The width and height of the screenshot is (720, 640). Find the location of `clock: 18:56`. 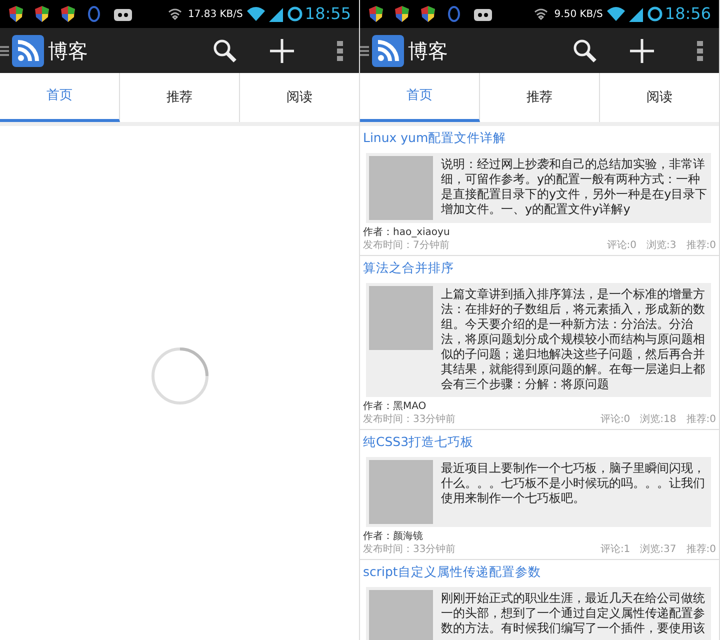

clock: 18:56 is located at coordinates (687, 14).